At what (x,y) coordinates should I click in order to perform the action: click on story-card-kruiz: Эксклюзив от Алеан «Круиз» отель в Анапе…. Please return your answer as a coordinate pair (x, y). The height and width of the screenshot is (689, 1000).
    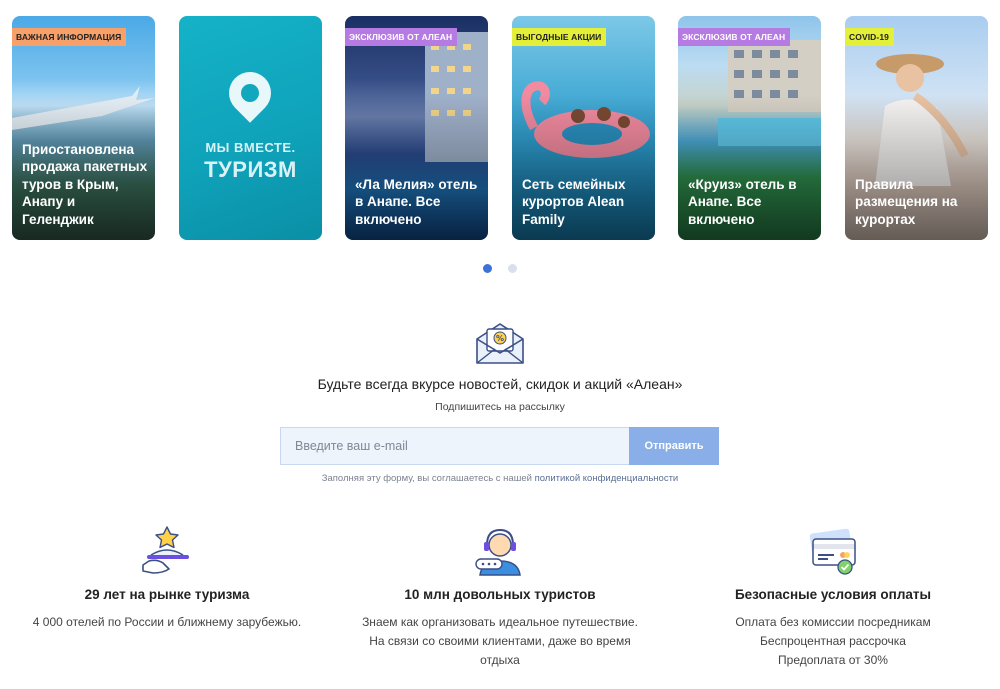
    Looking at the image, I should click on (749, 128).